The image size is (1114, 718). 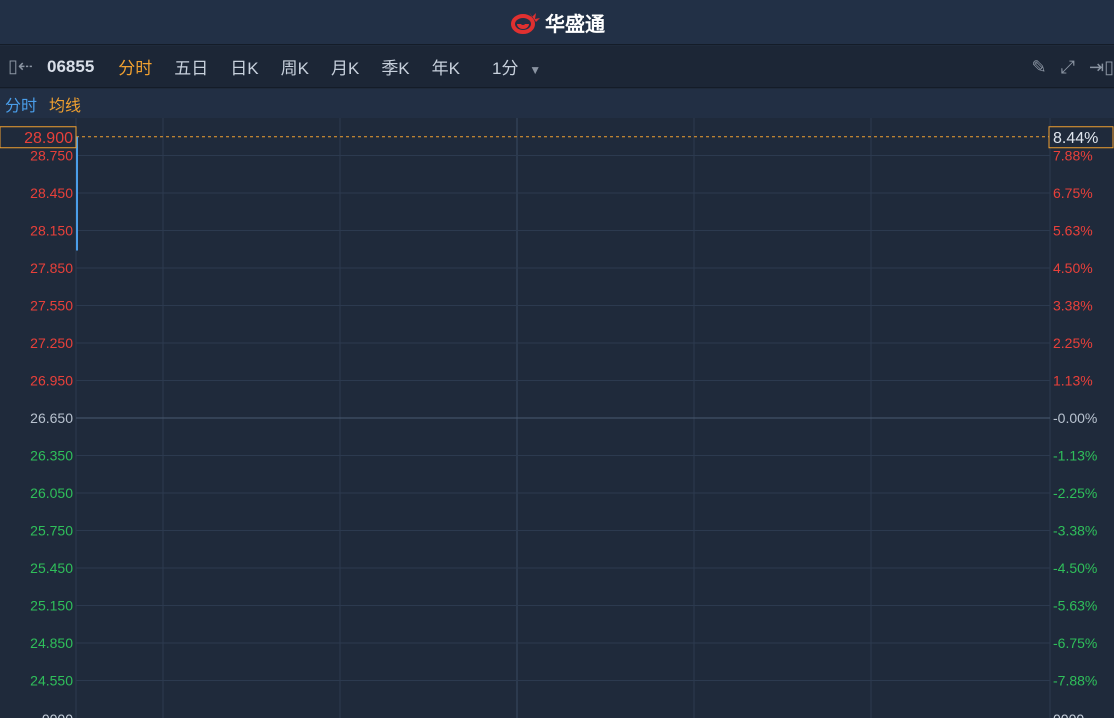 What do you see at coordinates (51, 268) in the screenshot?
I see `price-tick-label: 27.850` at bounding box center [51, 268].